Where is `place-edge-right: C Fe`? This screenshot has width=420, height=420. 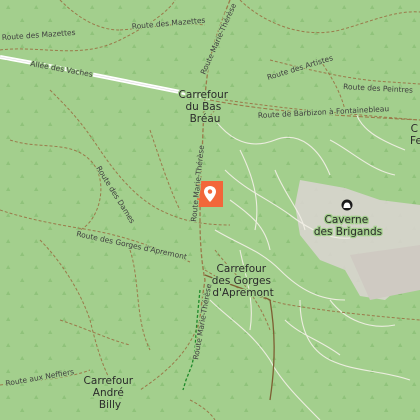
place-edge-right: C Fe is located at coordinates (415, 135).